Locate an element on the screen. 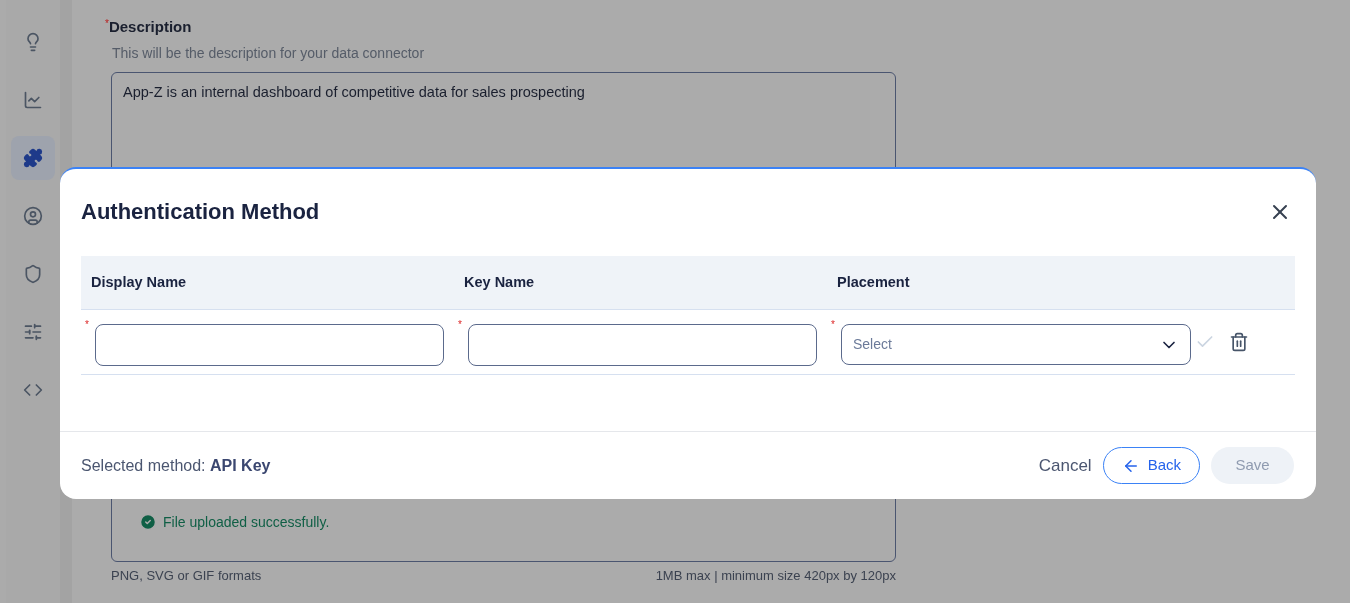 This screenshot has height=603, width=1350. field-hint: This will be the description for your data connector is located at coordinates (269, 53).